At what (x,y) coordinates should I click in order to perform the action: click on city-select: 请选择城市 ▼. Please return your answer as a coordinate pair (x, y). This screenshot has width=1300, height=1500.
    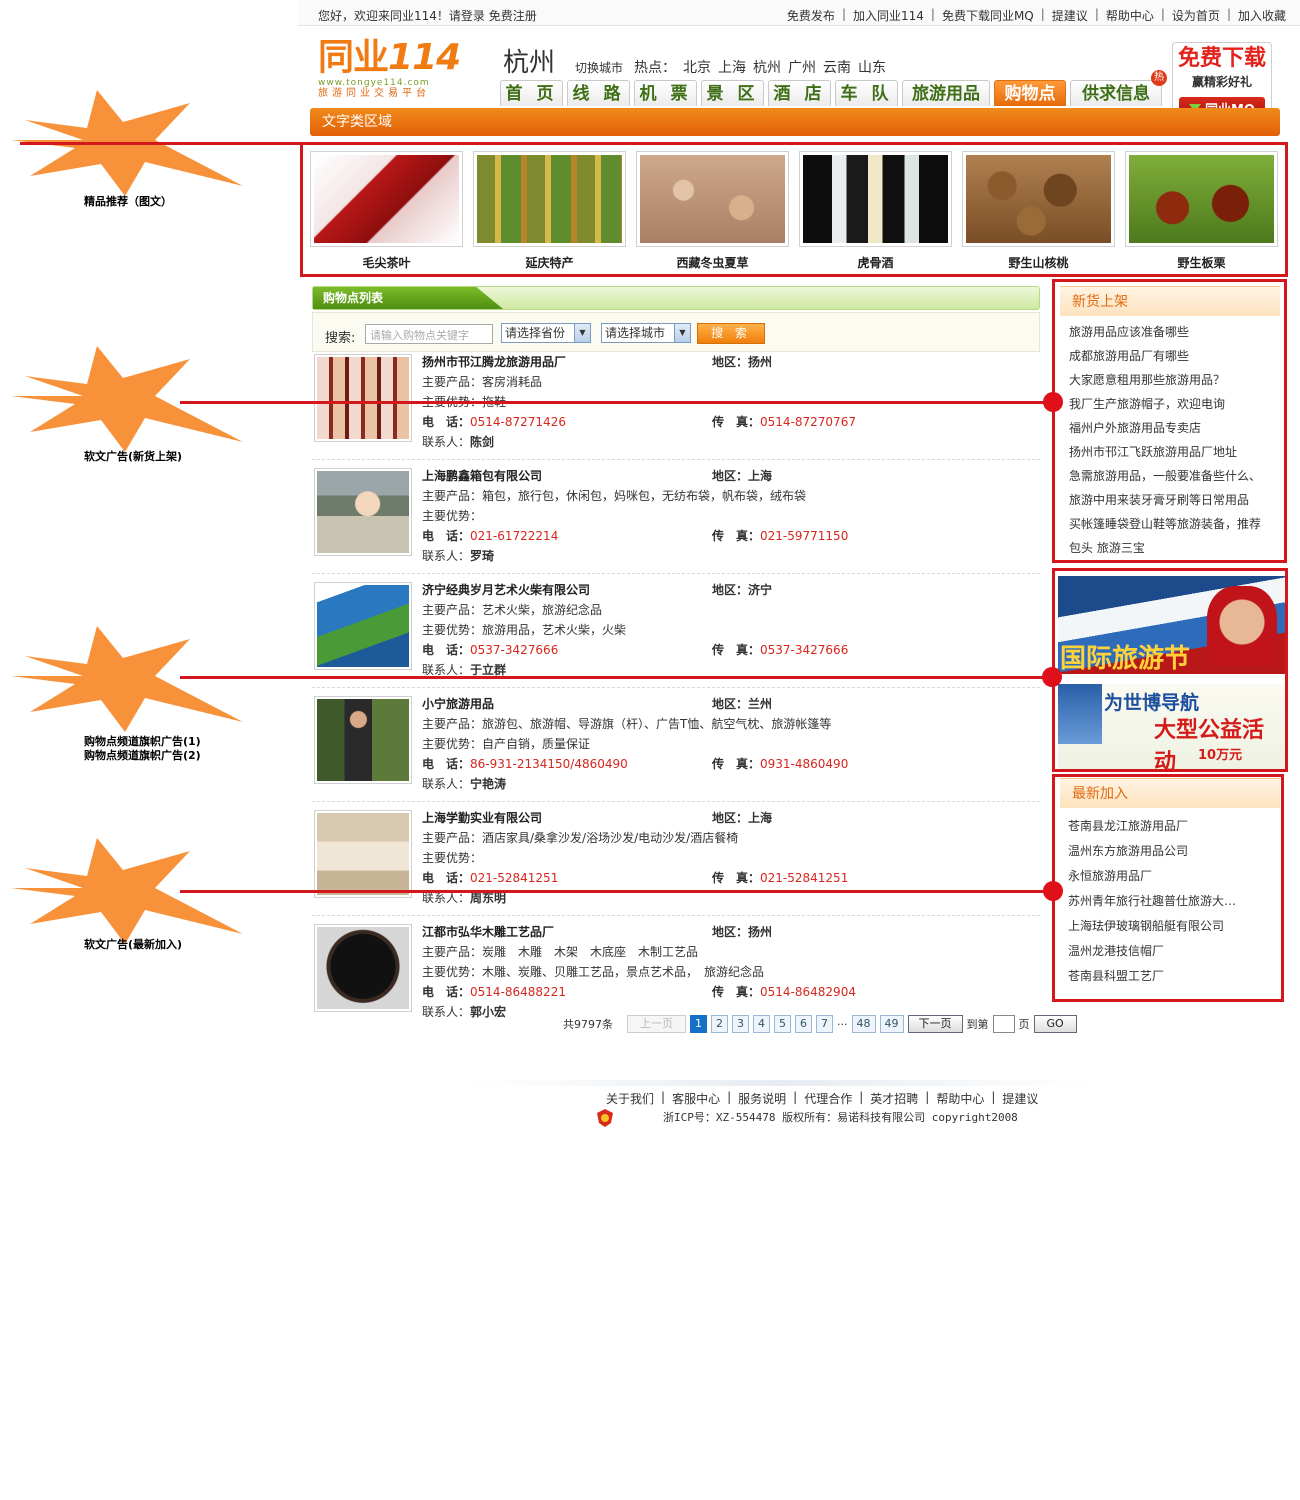
    Looking at the image, I should click on (646, 333).